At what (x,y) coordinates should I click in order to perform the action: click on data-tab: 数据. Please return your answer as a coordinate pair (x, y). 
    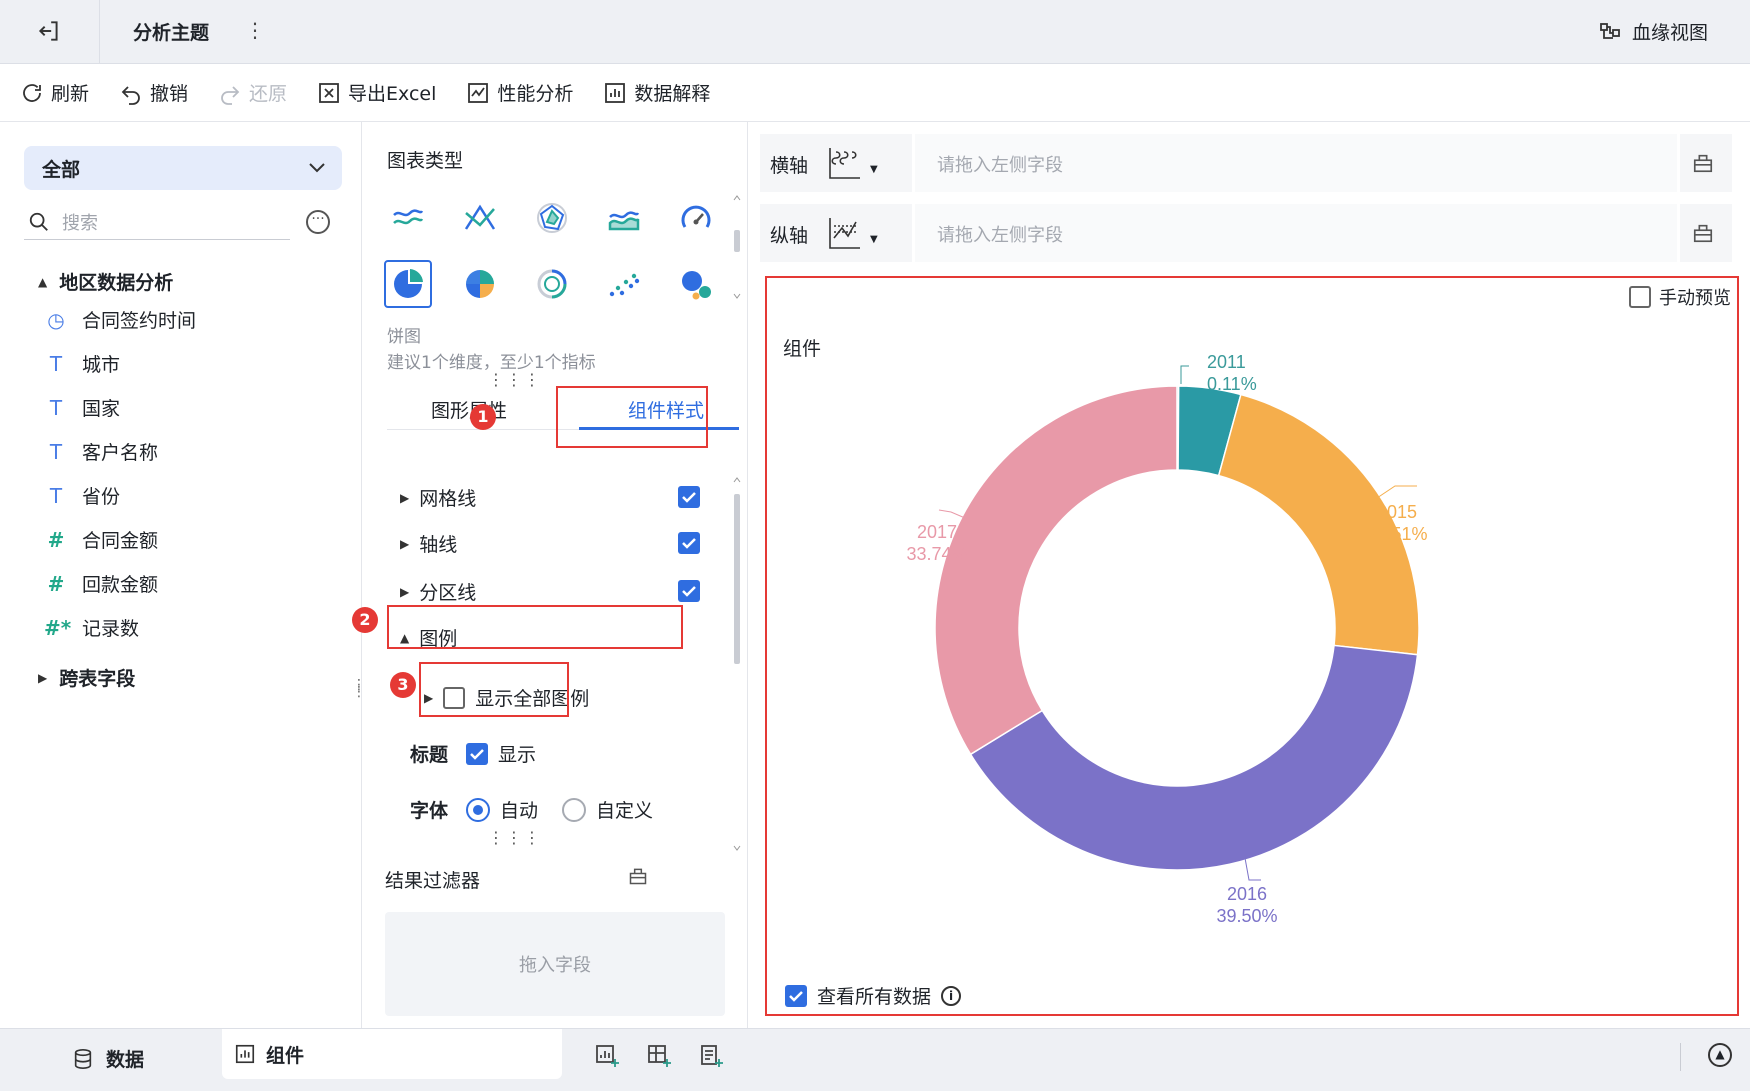
    Looking at the image, I should click on (108, 1058).